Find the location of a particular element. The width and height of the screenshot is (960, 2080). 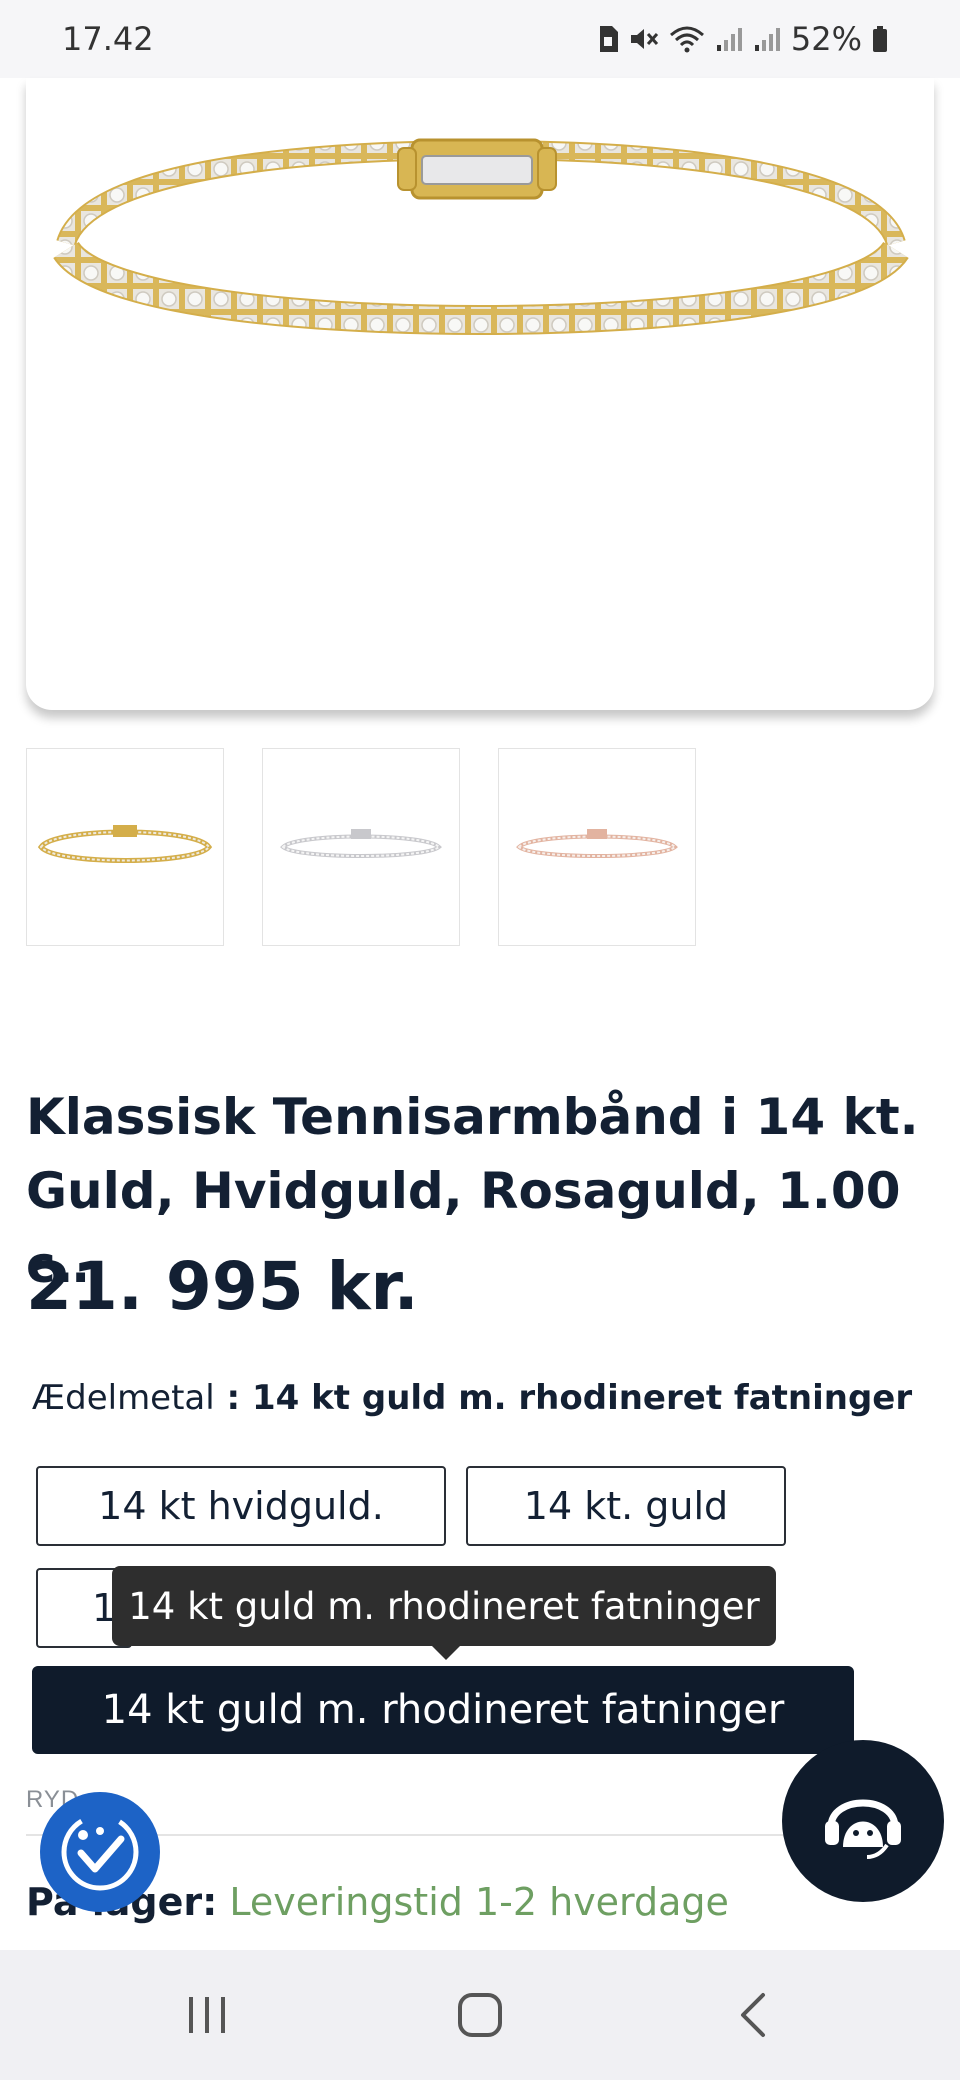

signal-icon is located at coordinates (729, 39).